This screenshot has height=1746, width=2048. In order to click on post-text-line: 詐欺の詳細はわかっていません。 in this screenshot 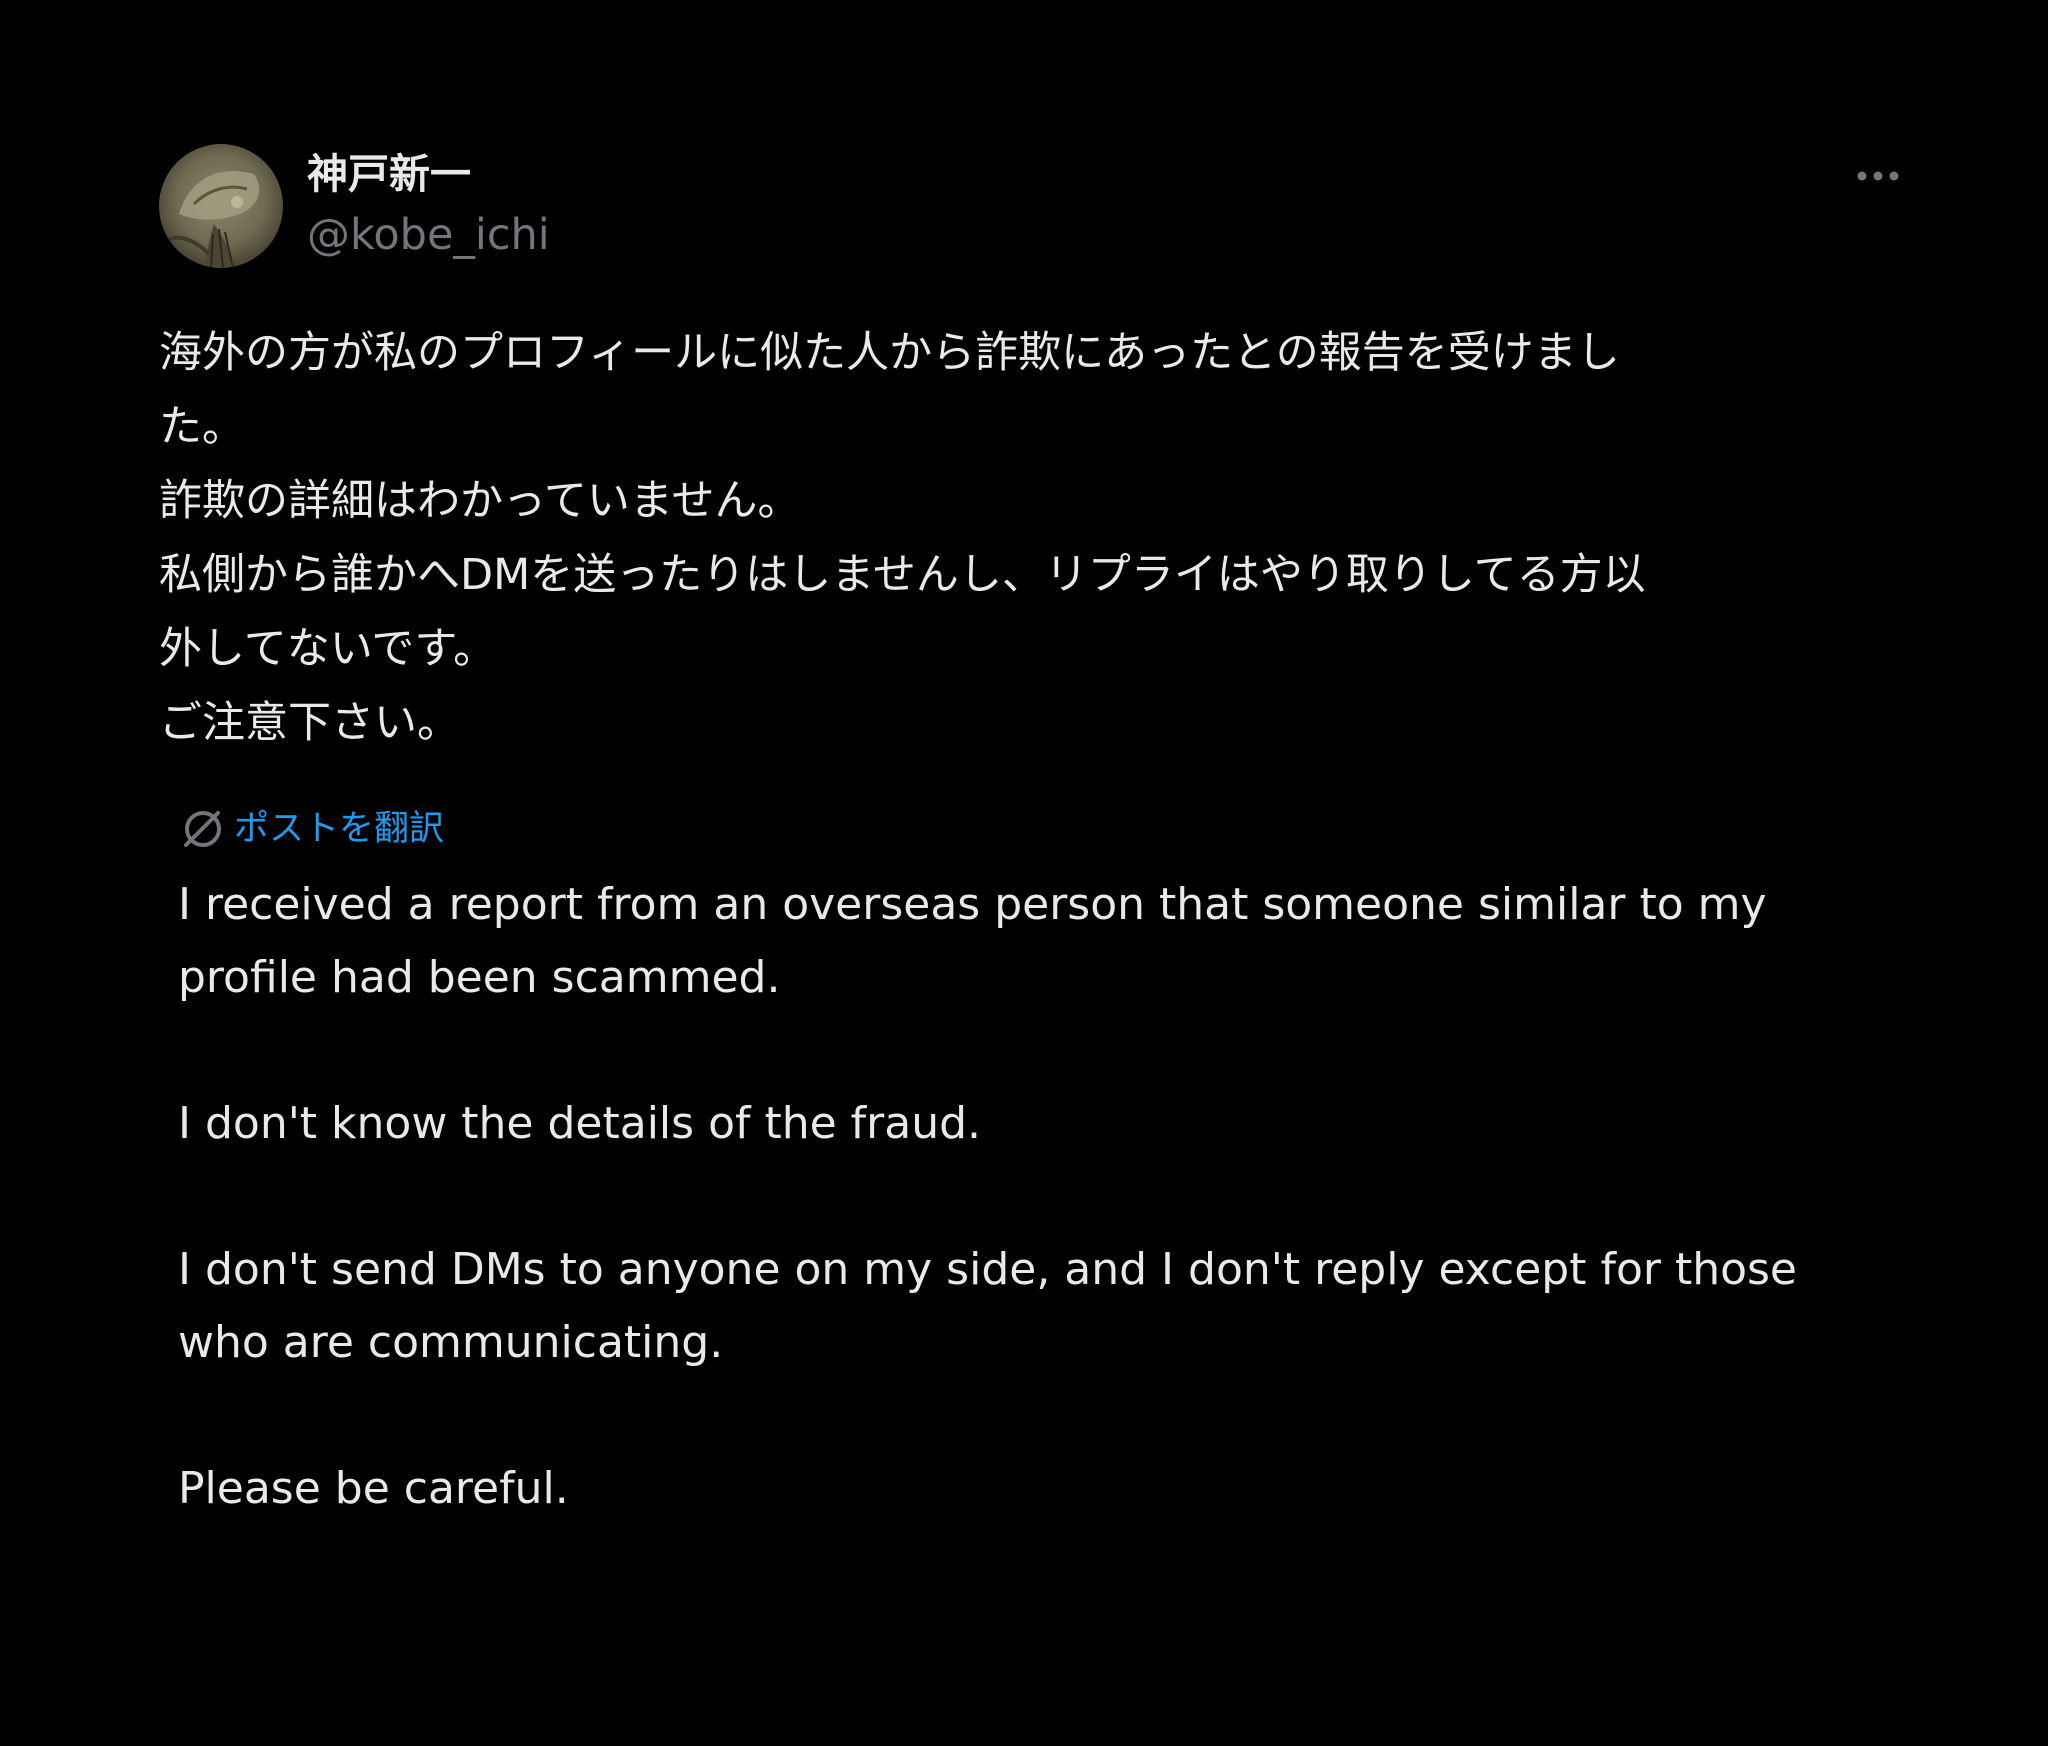, I will do `click(480, 501)`.